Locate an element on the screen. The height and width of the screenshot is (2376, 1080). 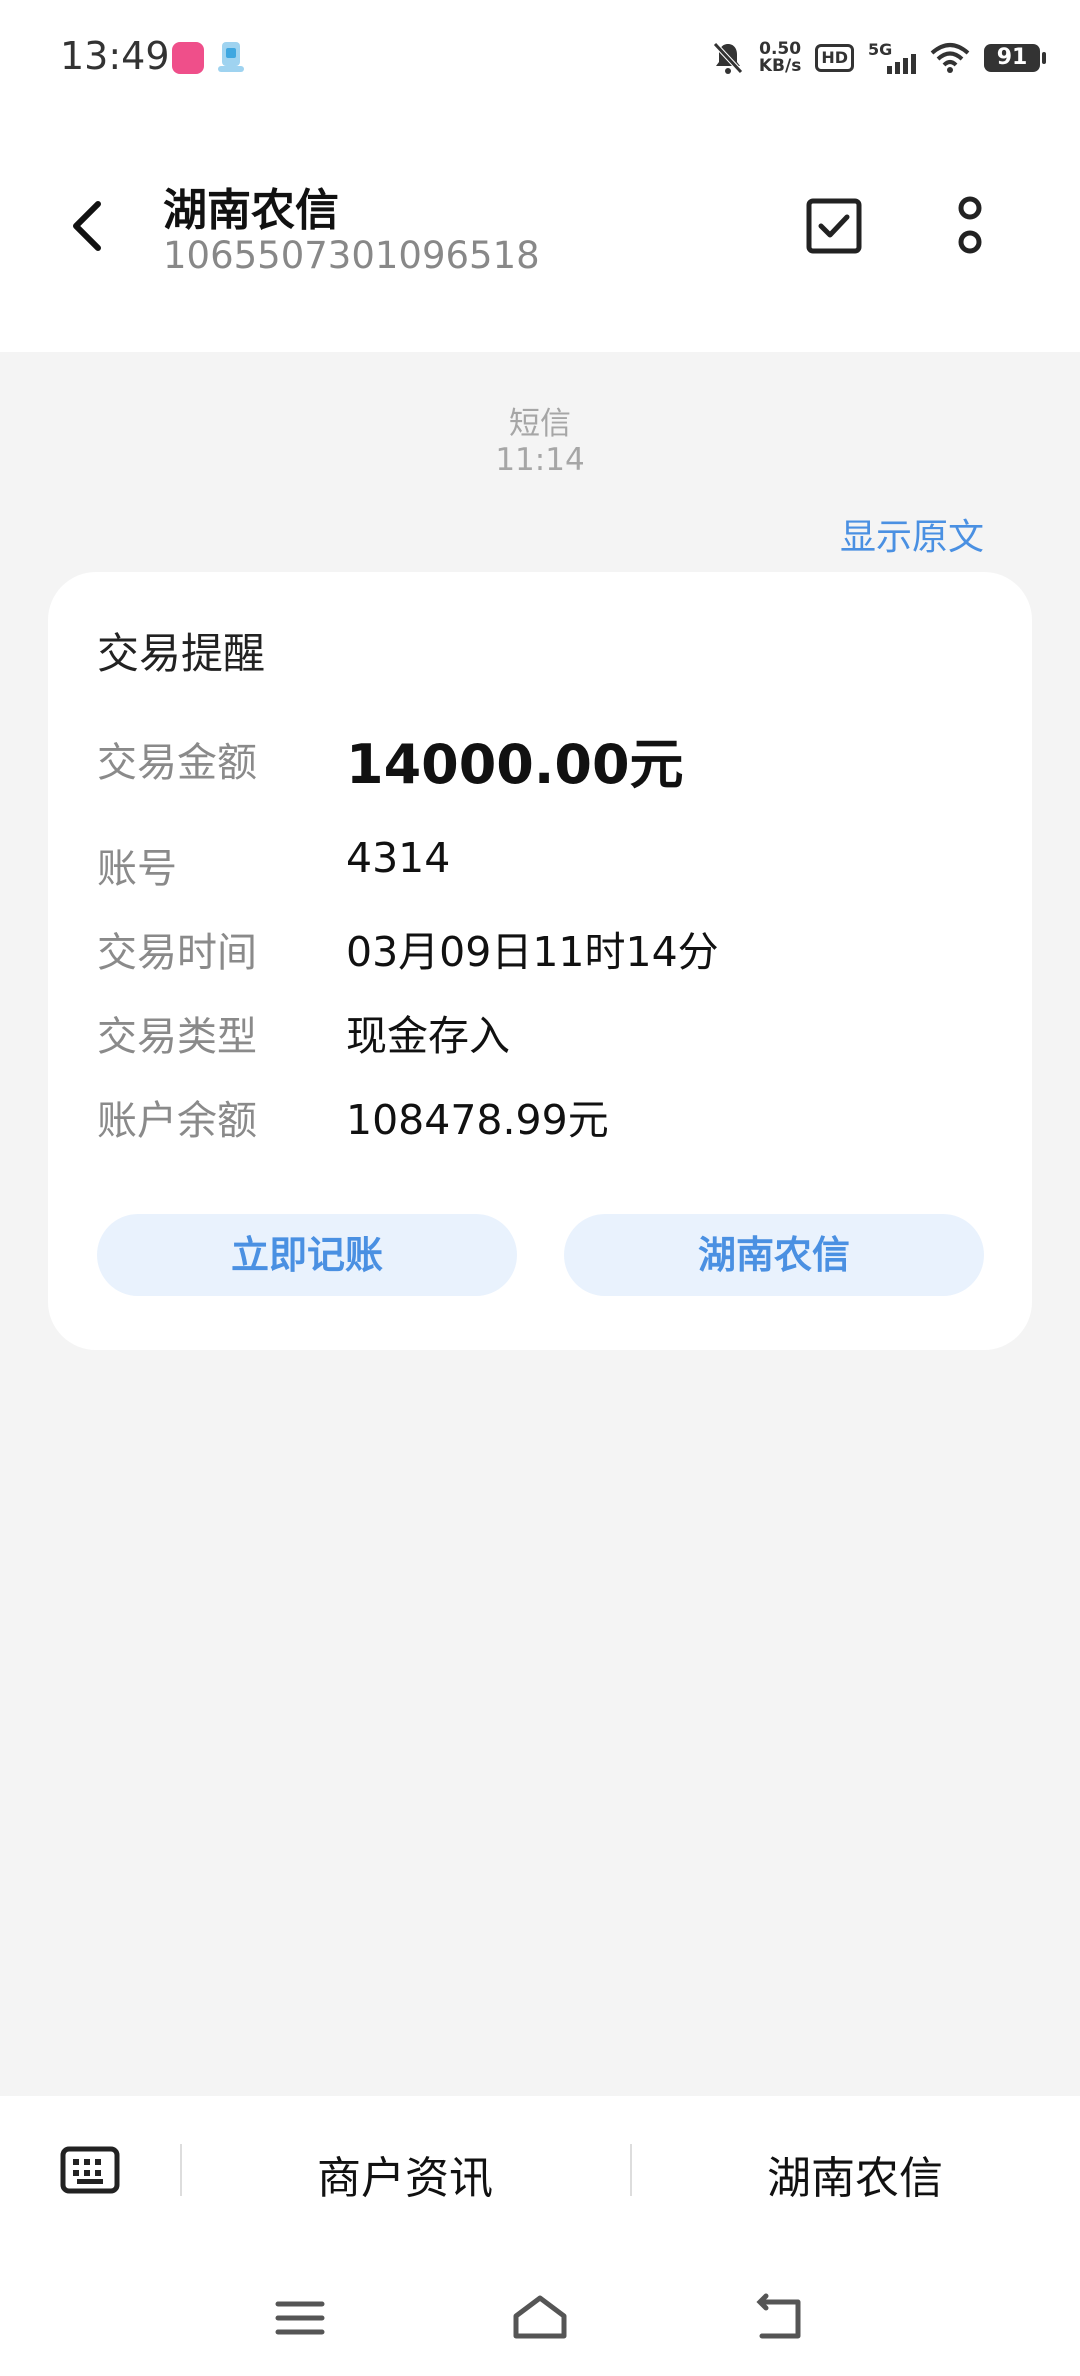
notification-app-icon is located at coordinates (231, 57).